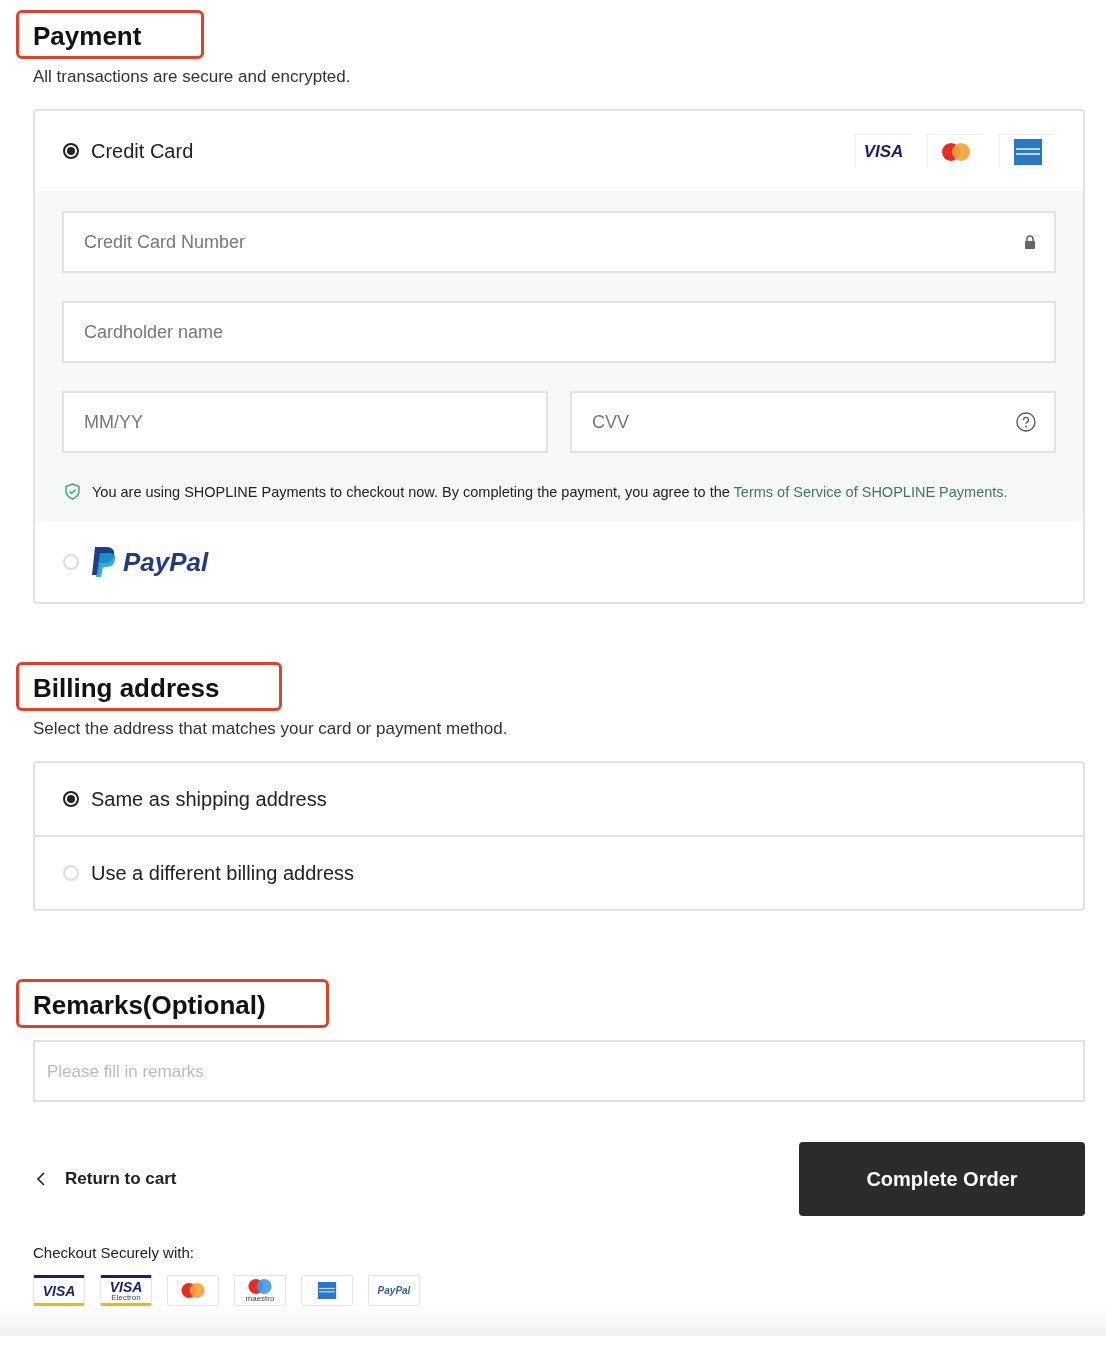 The height and width of the screenshot is (1358, 1106). Describe the element at coordinates (149, 686) in the screenshot. I see `section-heading: Billing address` at that location.